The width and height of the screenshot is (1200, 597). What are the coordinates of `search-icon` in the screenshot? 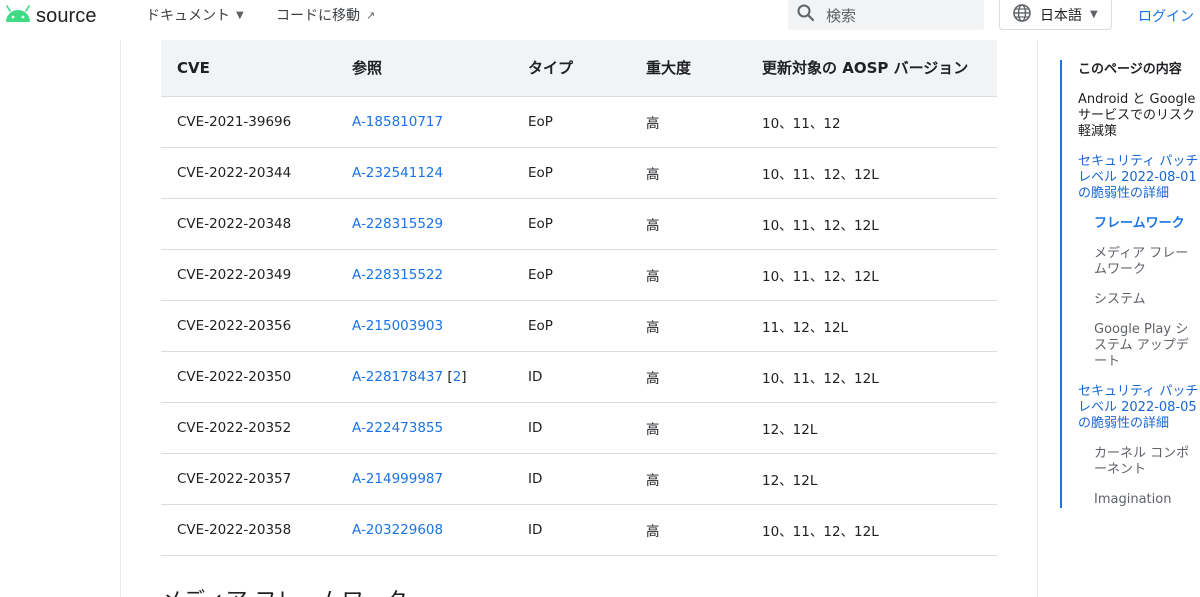 It's located at (806, 15).